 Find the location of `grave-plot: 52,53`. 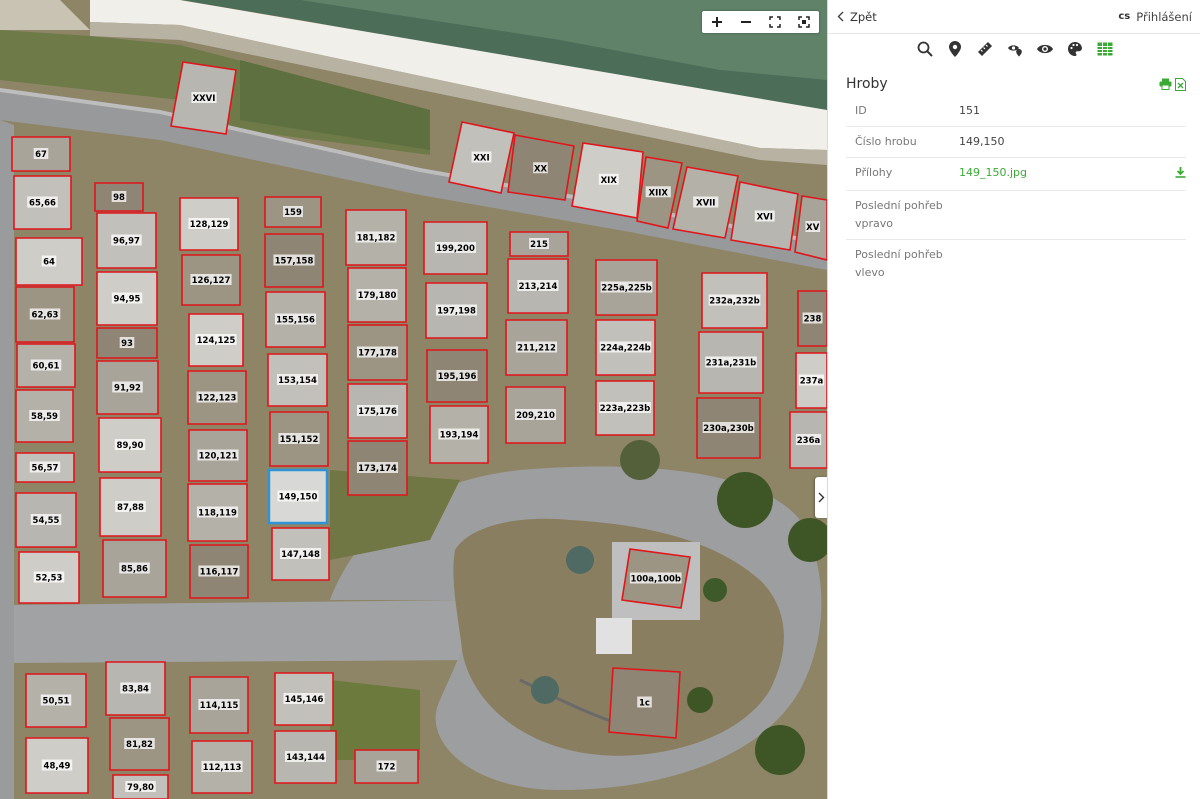

grave-plot: 52,53 is located at coordinates (49, 577).